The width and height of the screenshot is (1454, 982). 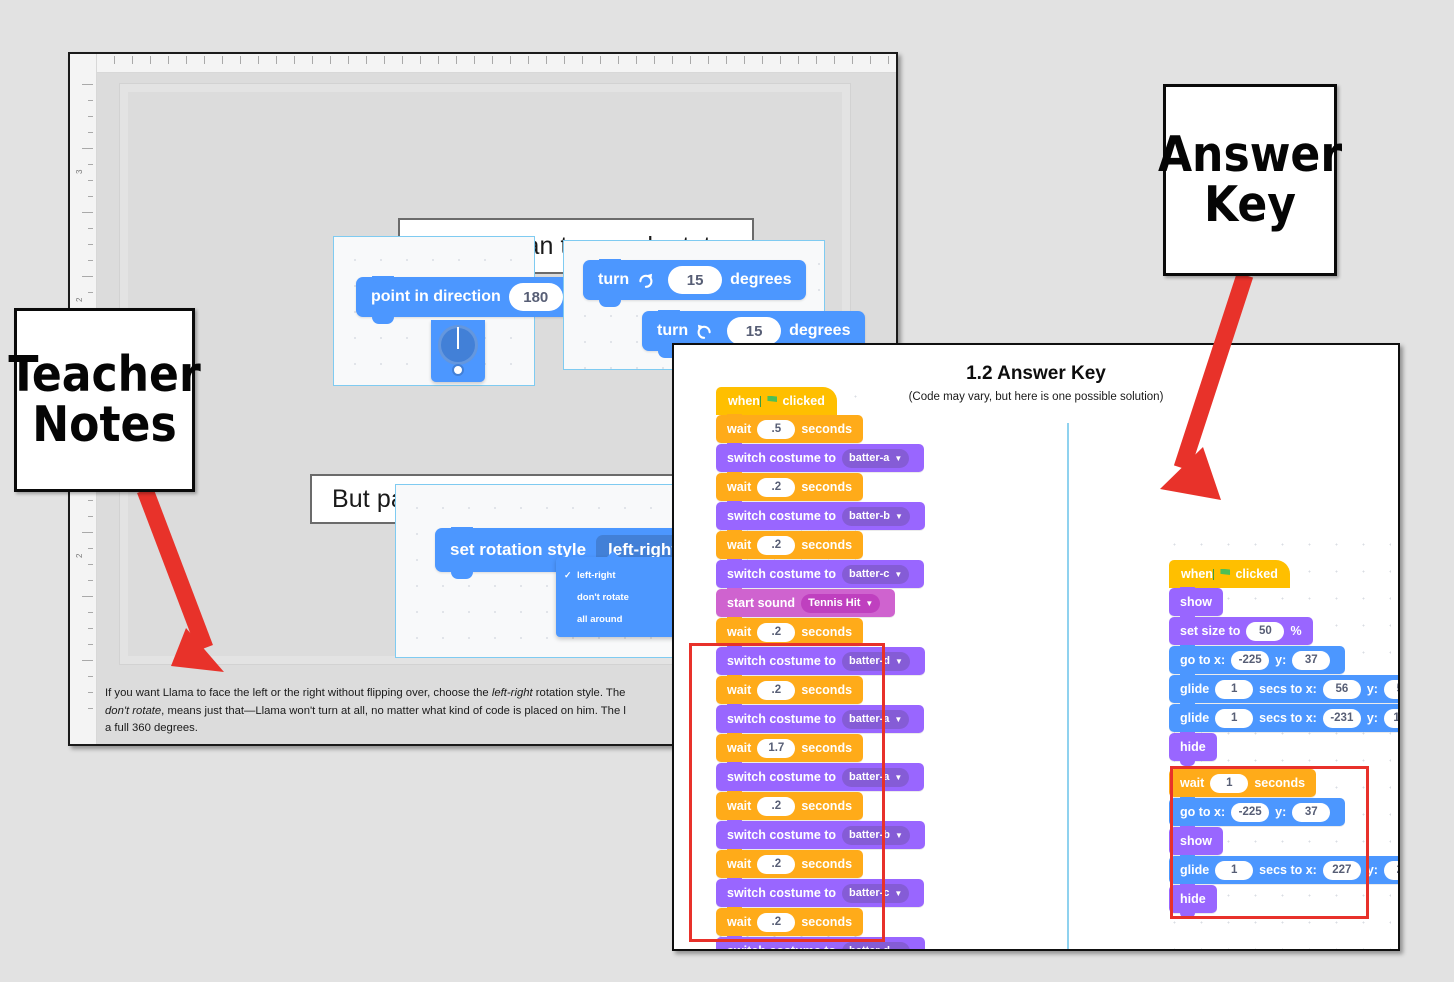 What do you see at coordinates (1207, 386) in the screenshot?
I see `answer-key-arrow` at bounding box center [1207, 386].